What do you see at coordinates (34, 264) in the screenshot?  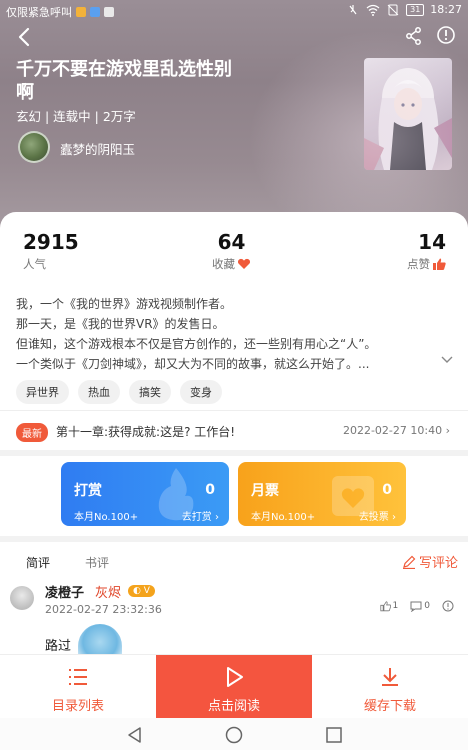 I see `popularity-label: 人气` at bounding box center [34, 264].